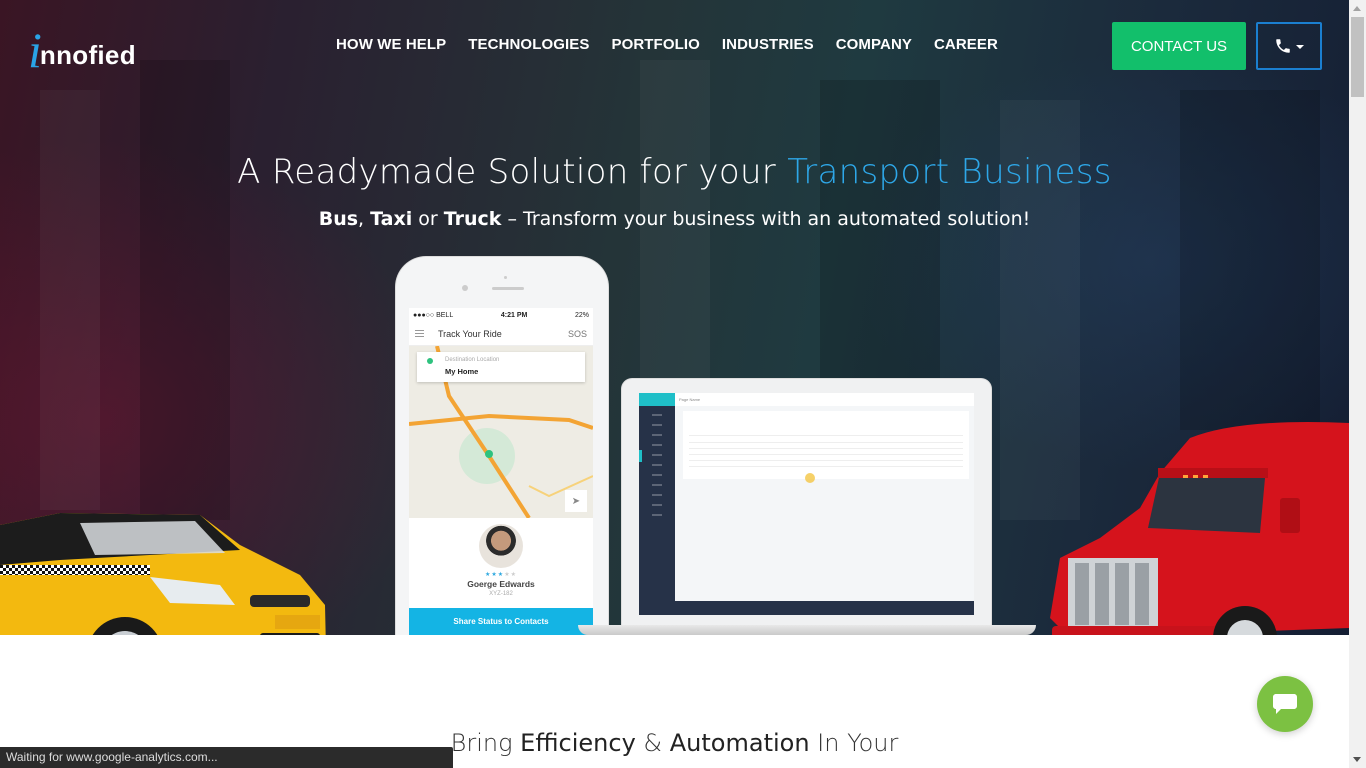  What do you see at coordinates (501, 621) in the screenshot?
I see `share-status-button: Share Status to Contacts` at bounding box center [501, 621].